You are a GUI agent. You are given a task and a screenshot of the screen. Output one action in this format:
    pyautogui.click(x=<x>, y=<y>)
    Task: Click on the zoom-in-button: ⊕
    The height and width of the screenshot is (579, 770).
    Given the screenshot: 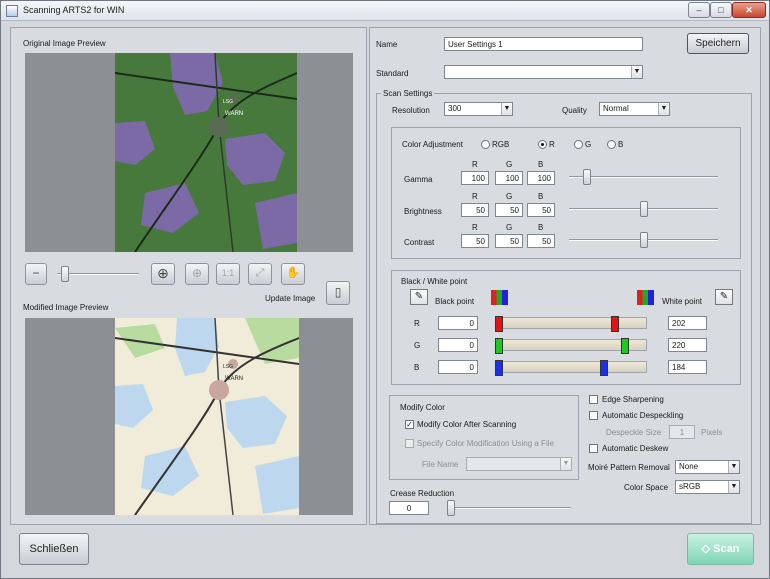 What is the action you would take?
    pyautogui.click(x=163, y=274)
    